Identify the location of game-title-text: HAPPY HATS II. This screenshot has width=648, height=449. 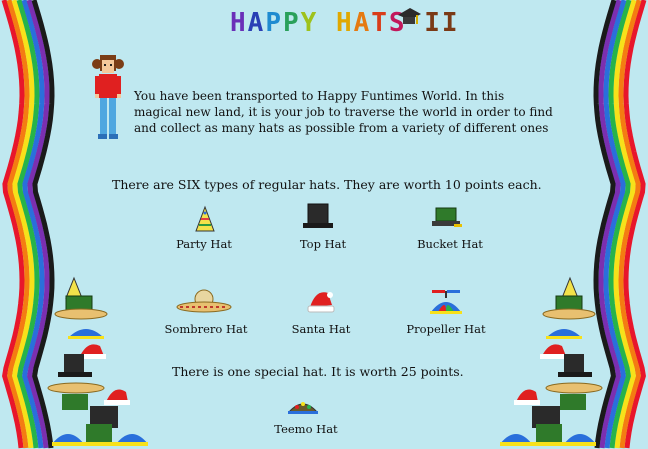
(345, 23).